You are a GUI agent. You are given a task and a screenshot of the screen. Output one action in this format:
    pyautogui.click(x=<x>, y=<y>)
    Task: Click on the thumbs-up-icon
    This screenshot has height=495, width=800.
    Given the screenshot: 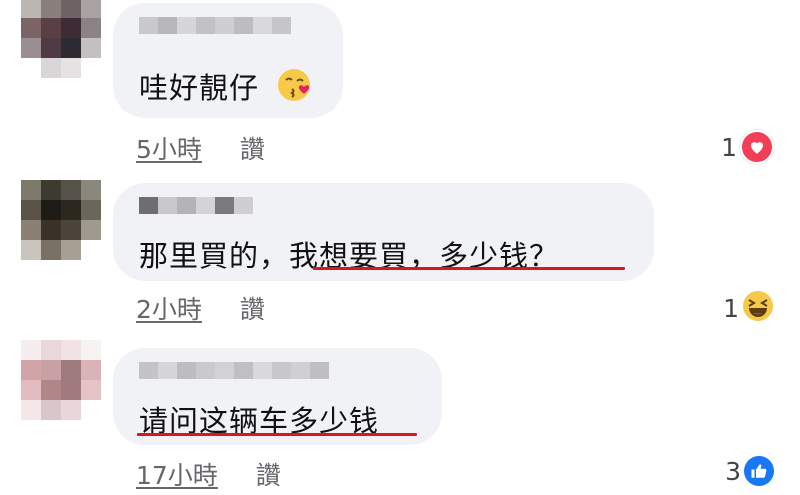 What is the action you would take?
    pyautogui.click(x=759, y=471)
    